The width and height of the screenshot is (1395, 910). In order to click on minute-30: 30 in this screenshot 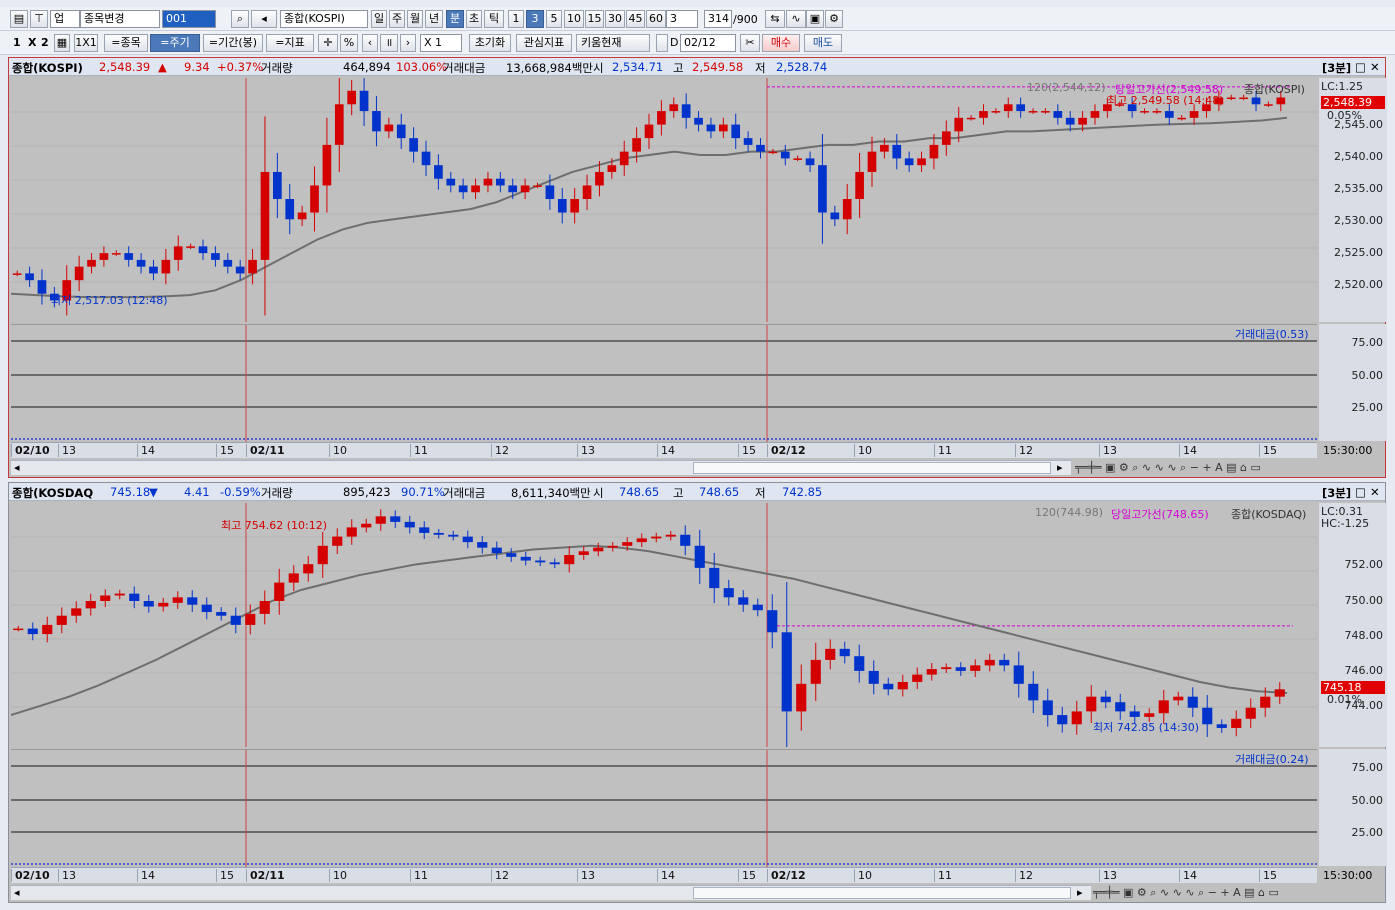, I will do `click(615, 19)`.